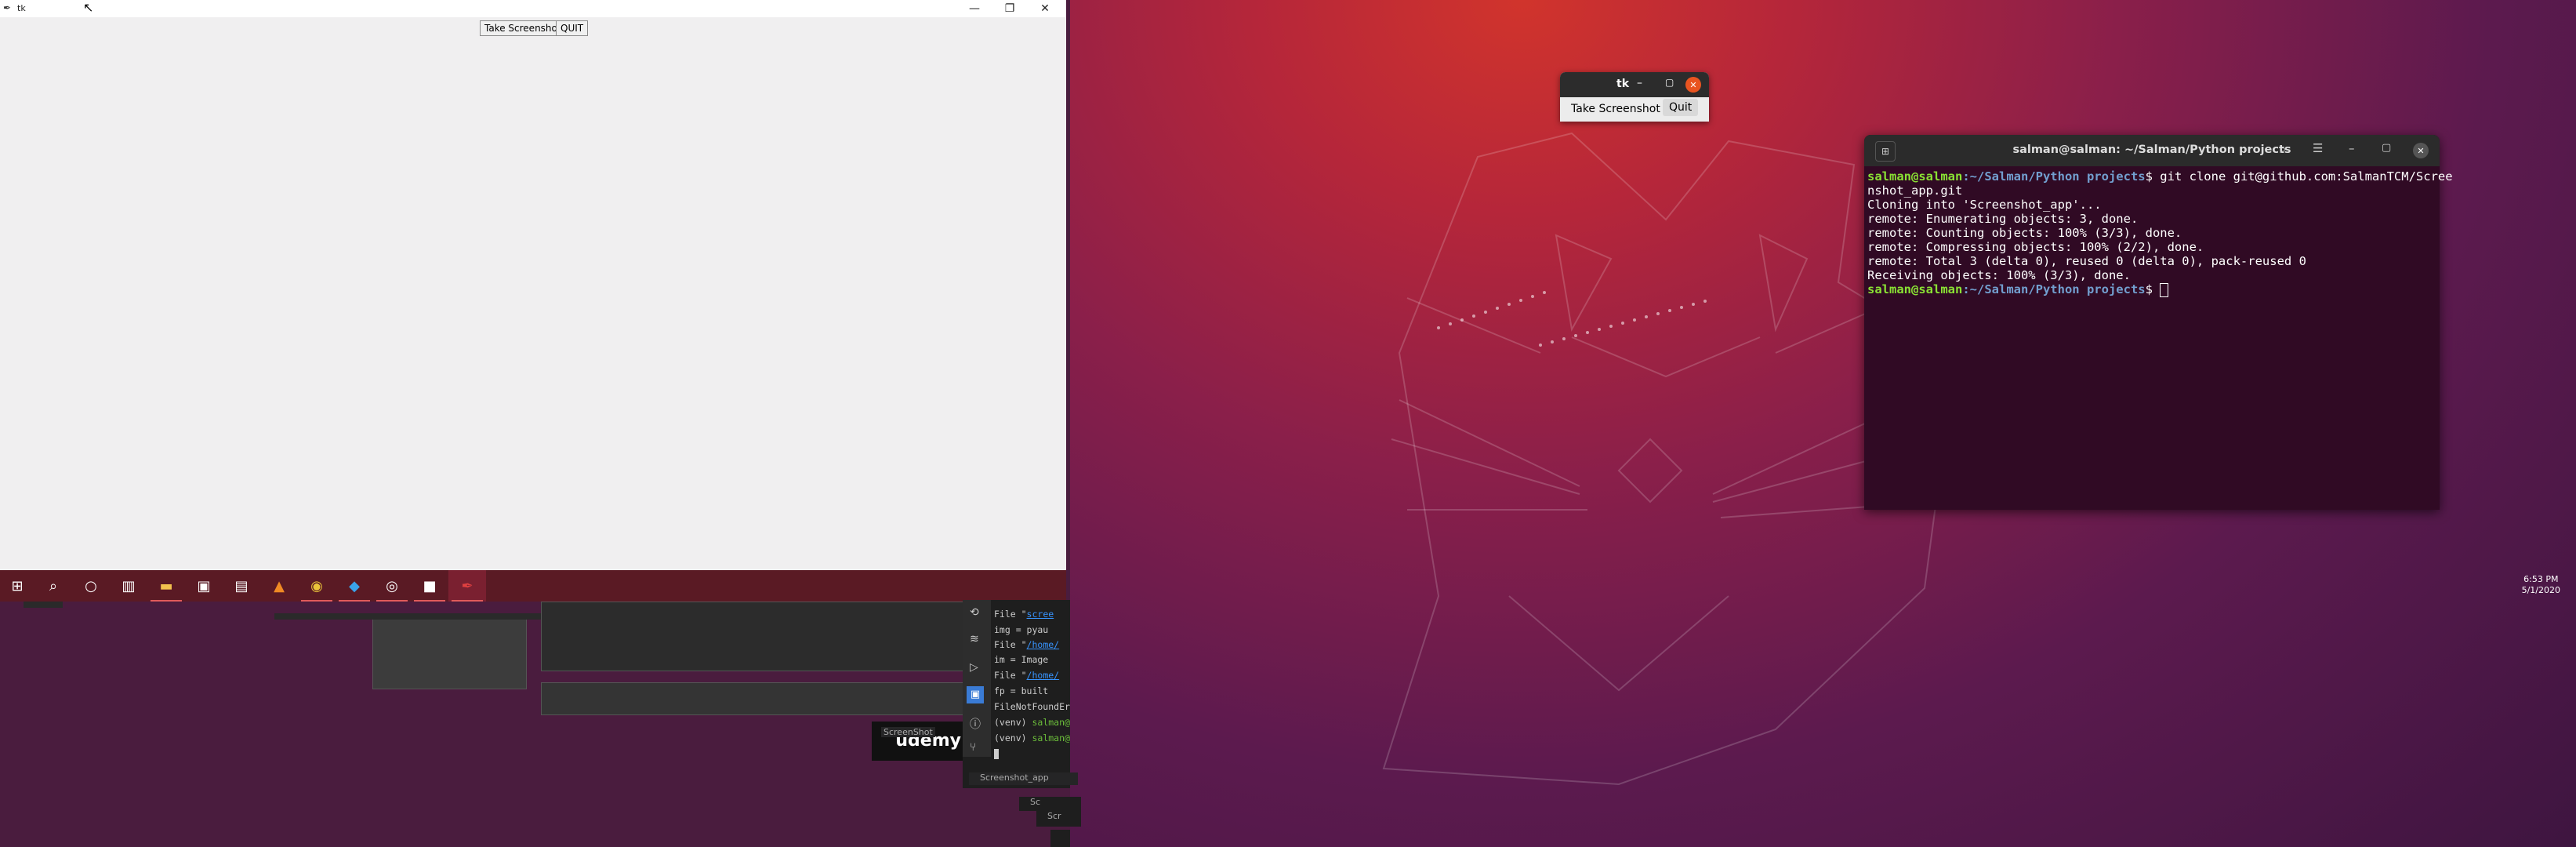 The image size is (2576, 847). Describe the element at coordinates (1032, 706) in the screenshot. I see `code-line: FileNotFoundEr` at that location.